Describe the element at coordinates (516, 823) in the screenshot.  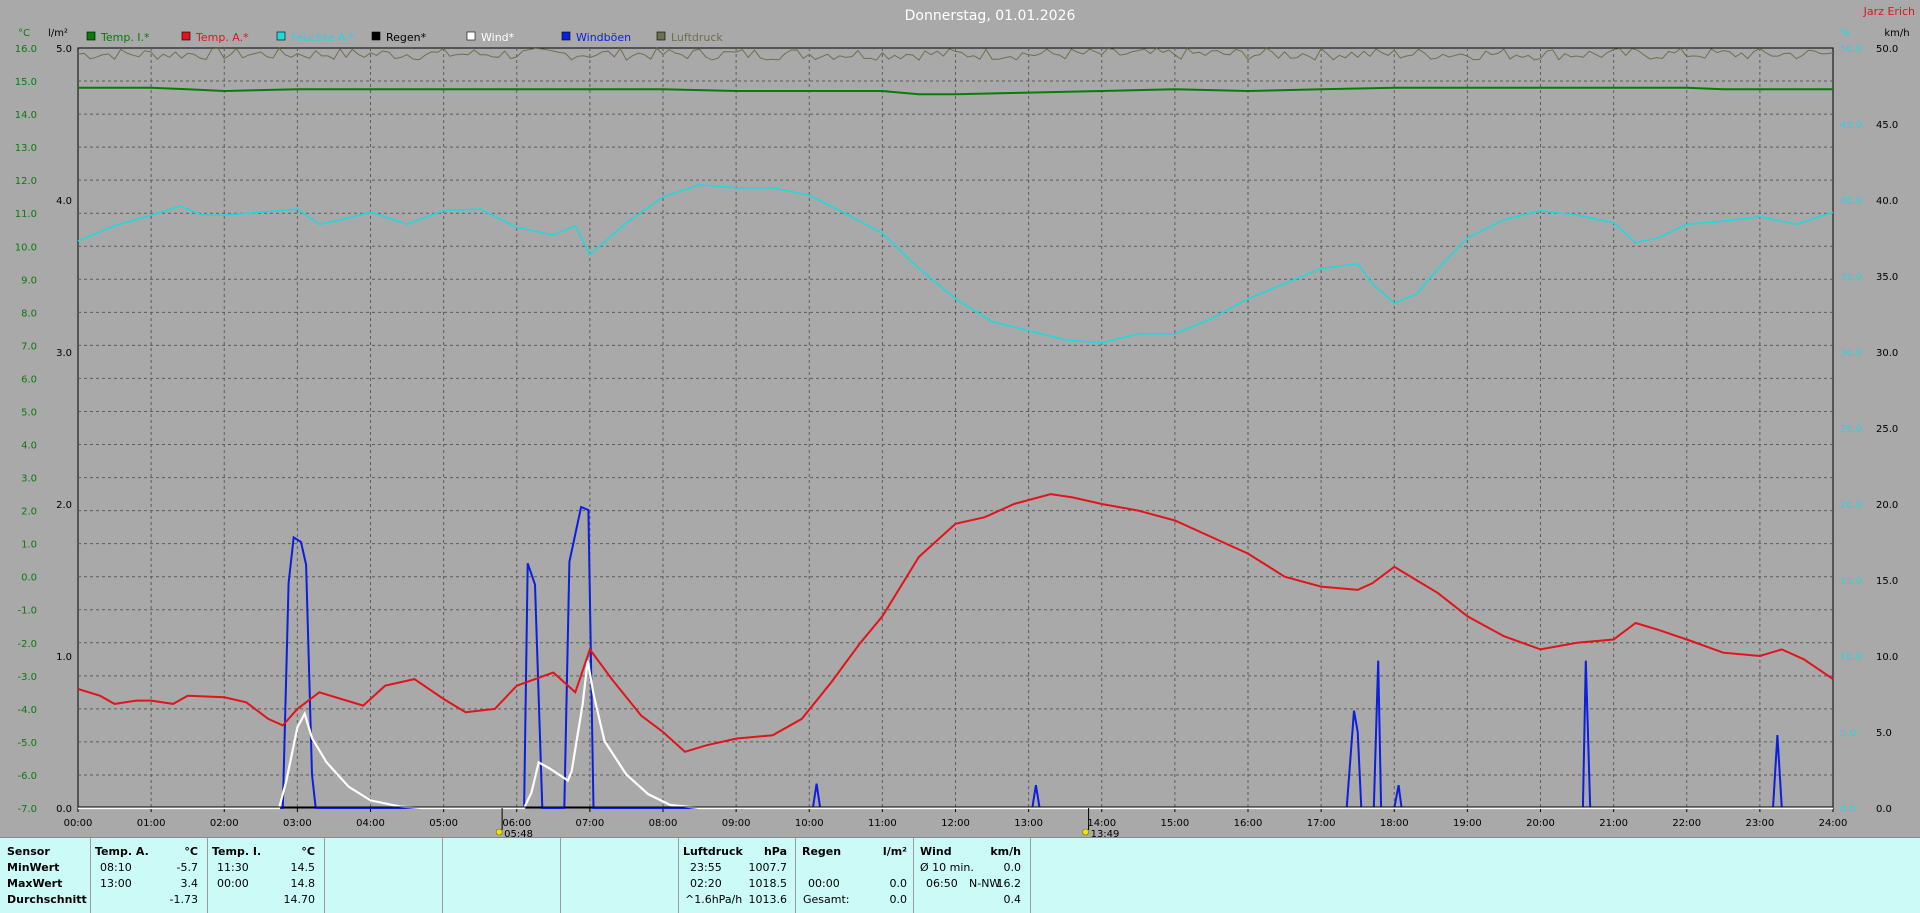
I see `x-tick-label: 06:00` at that location.